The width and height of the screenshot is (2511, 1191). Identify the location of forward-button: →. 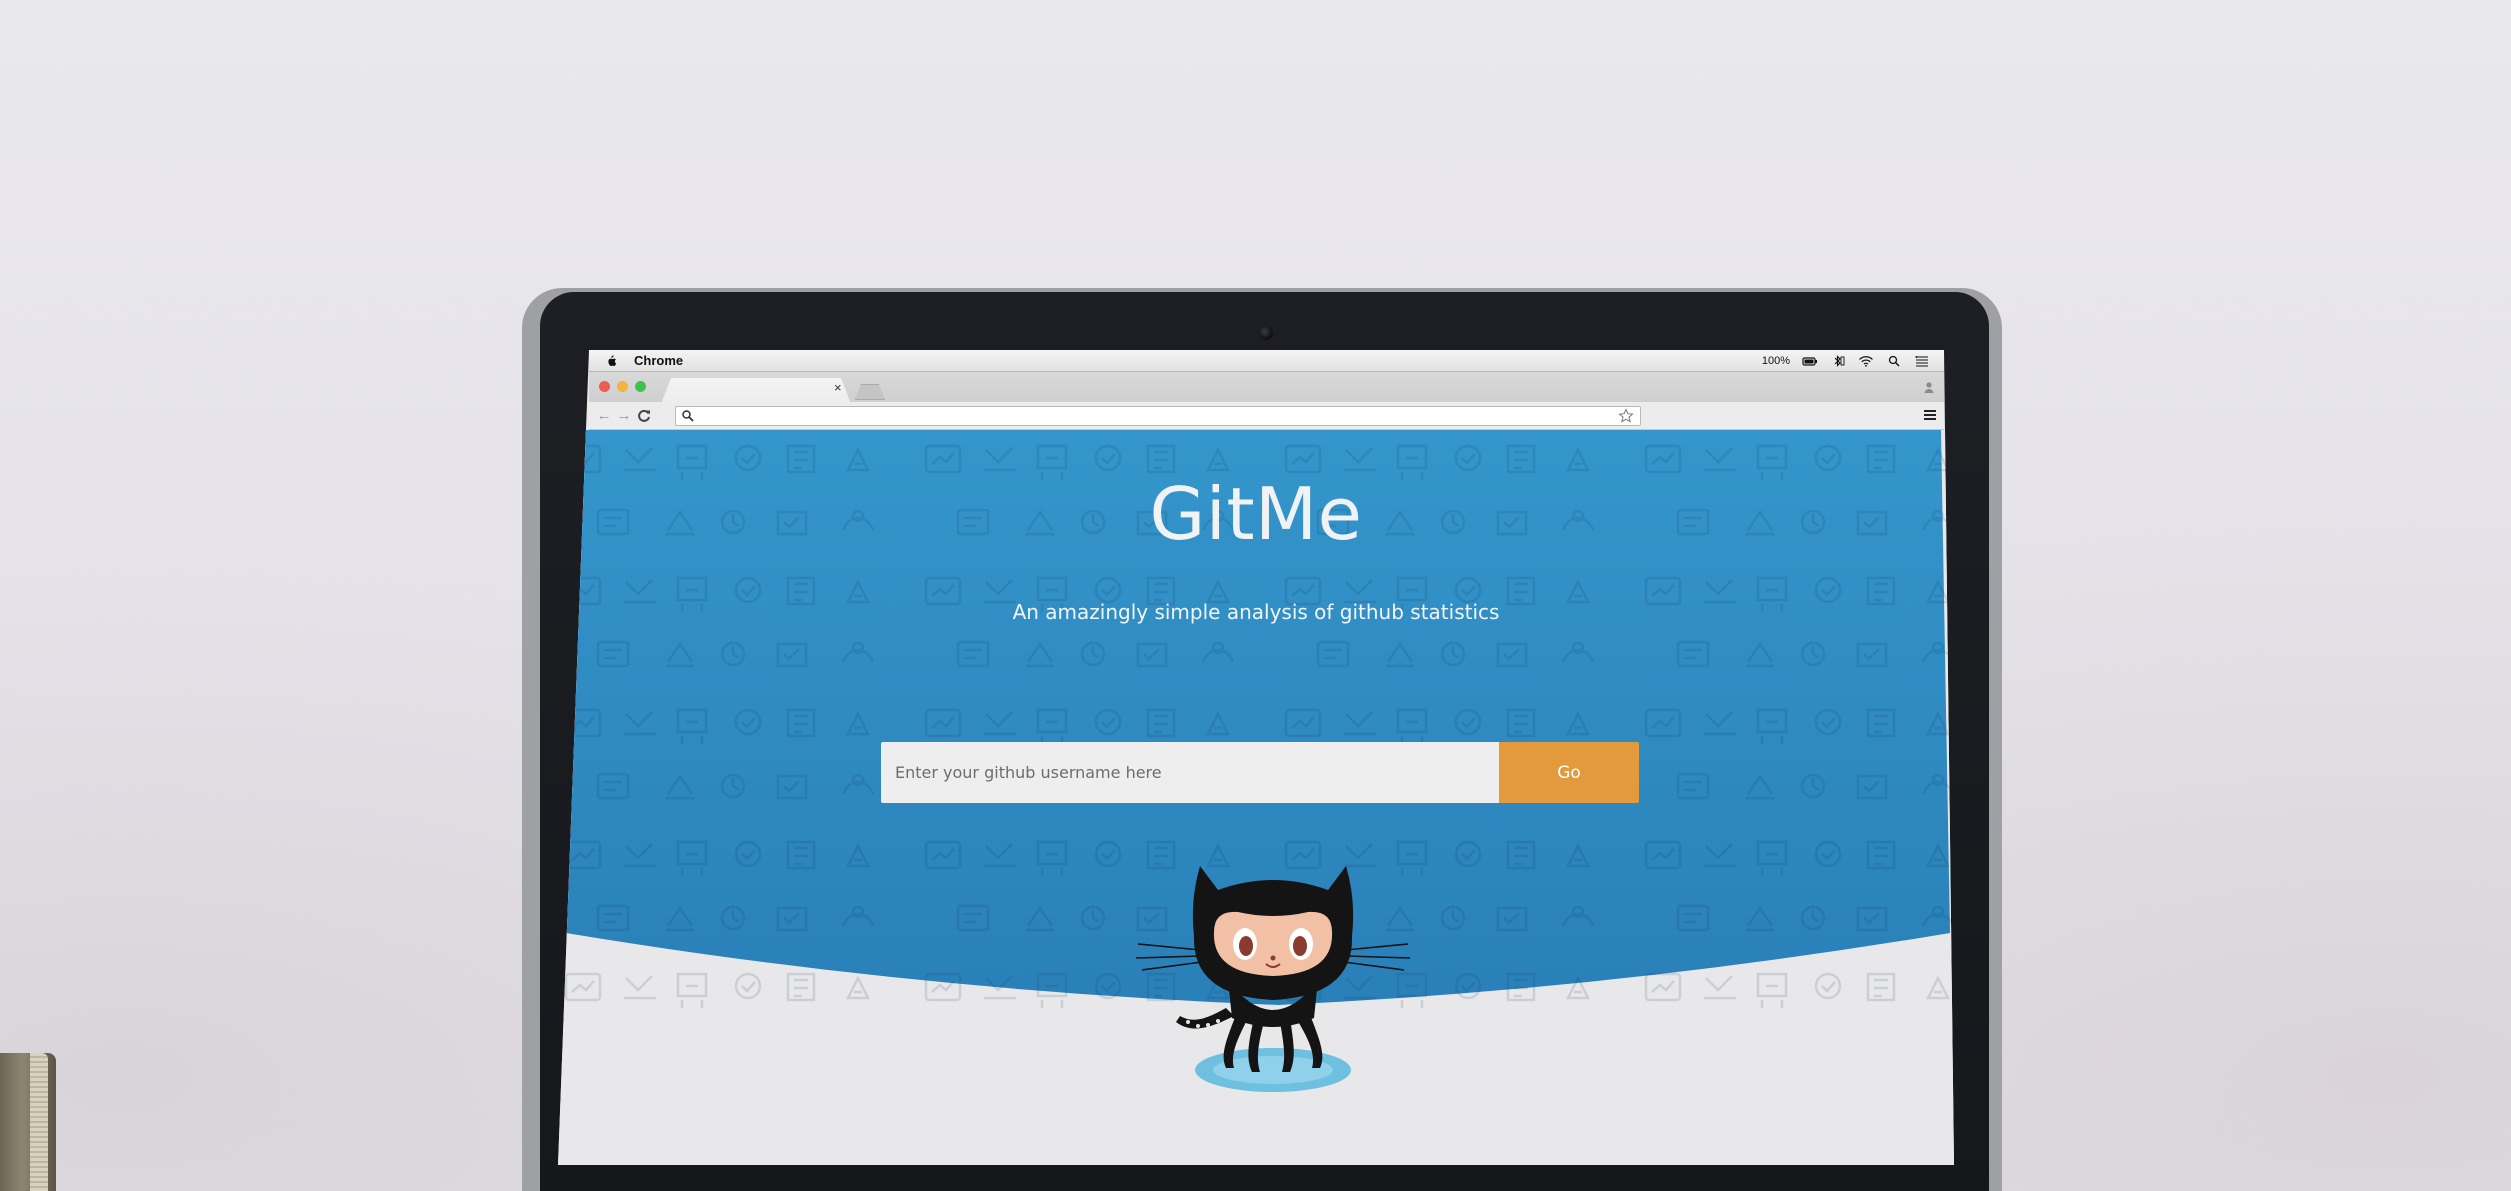
(624, 416).